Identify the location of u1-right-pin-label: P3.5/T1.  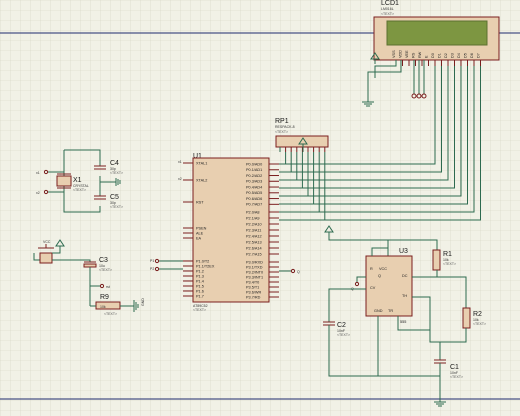
(252, 287).